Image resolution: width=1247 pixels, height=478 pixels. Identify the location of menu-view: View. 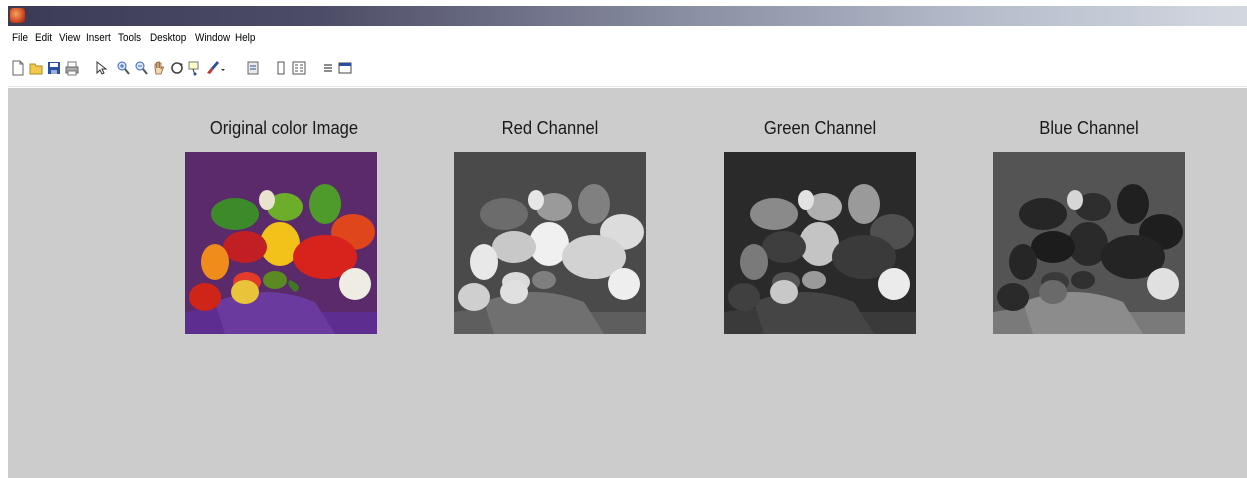
(69, 38).